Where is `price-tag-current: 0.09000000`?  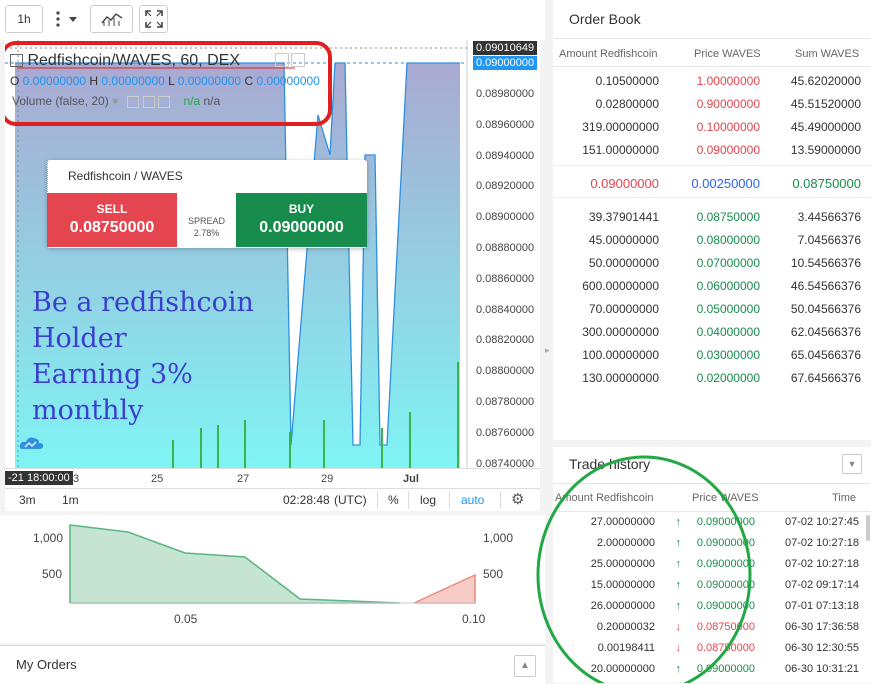 price-tag-current: 0.09000000 is located at coordinates (505, 63).